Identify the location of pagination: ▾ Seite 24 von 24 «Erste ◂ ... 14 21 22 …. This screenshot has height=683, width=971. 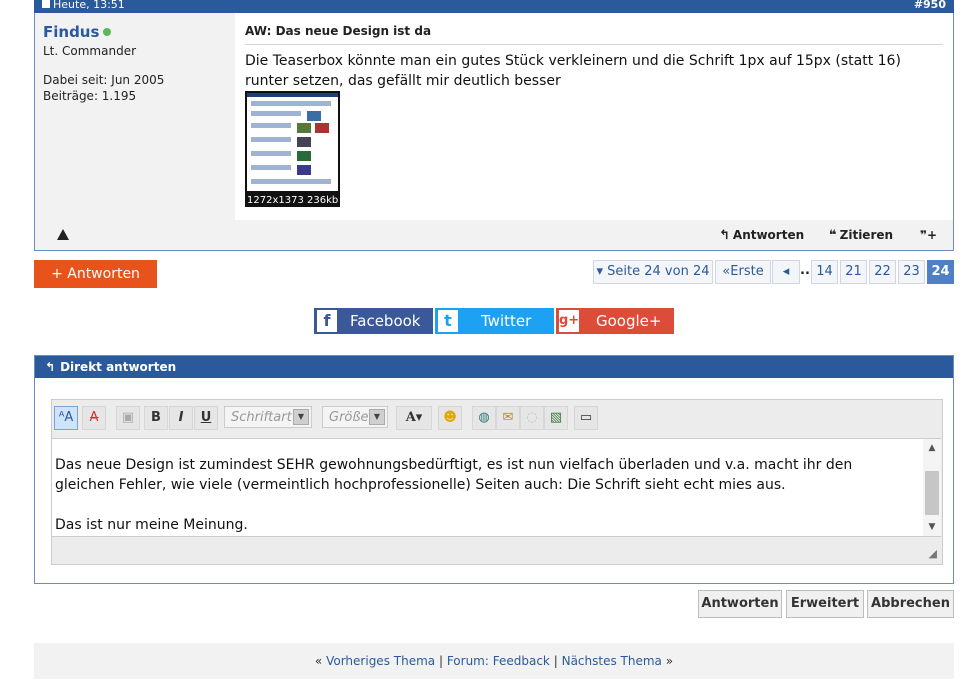
(485, 272).